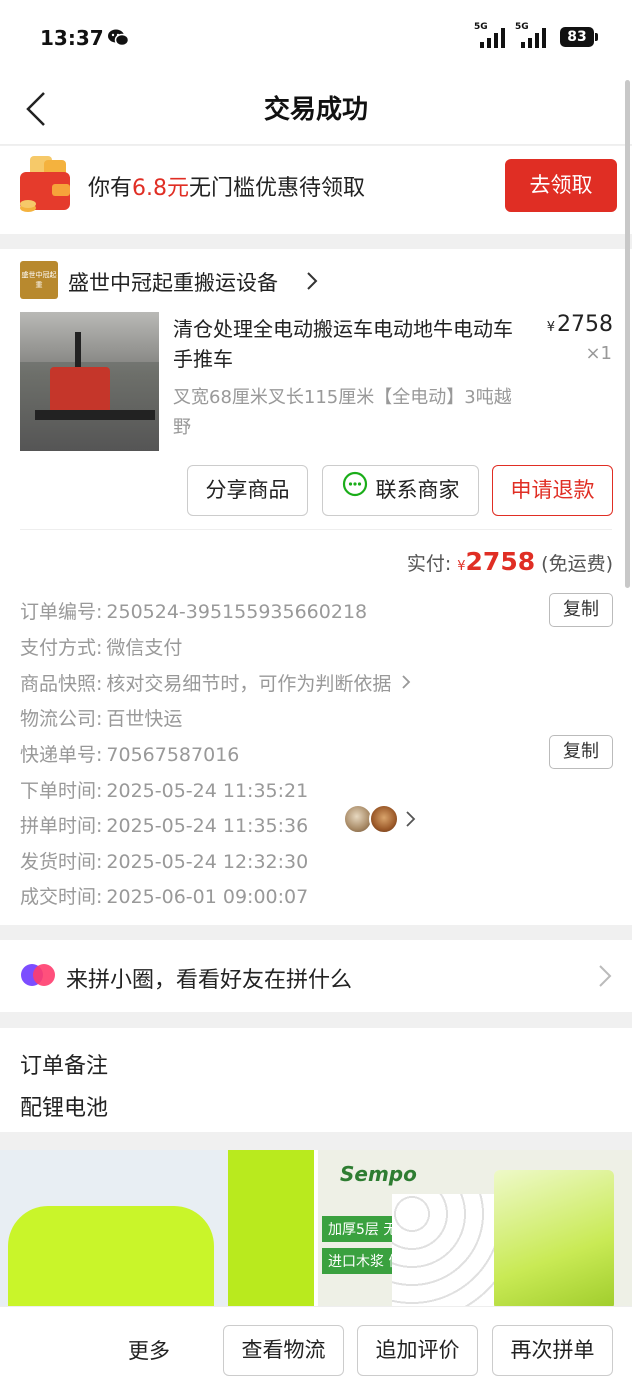 The height and width of the screenshot is (1390, 632). What do you see at coordinates (461, 566) in the screenshot?
I see `paid-symbol: ¥` at bounding box center [461, 566].